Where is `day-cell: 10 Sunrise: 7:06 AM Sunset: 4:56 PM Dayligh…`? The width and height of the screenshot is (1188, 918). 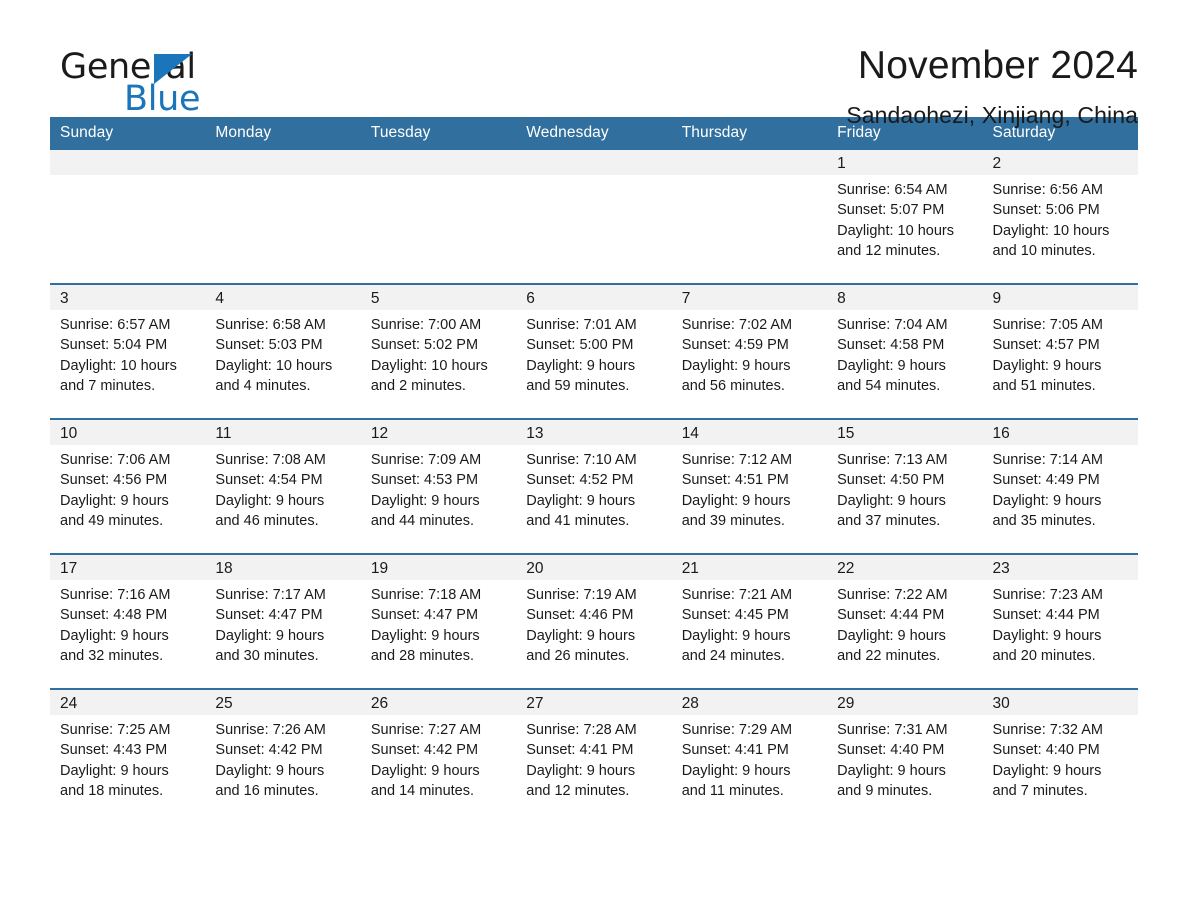
day-cell: 10 Sunrise: 7:06 AM Sunset: 4:56 PM Dayligh… is located at coordinates (128, 486).